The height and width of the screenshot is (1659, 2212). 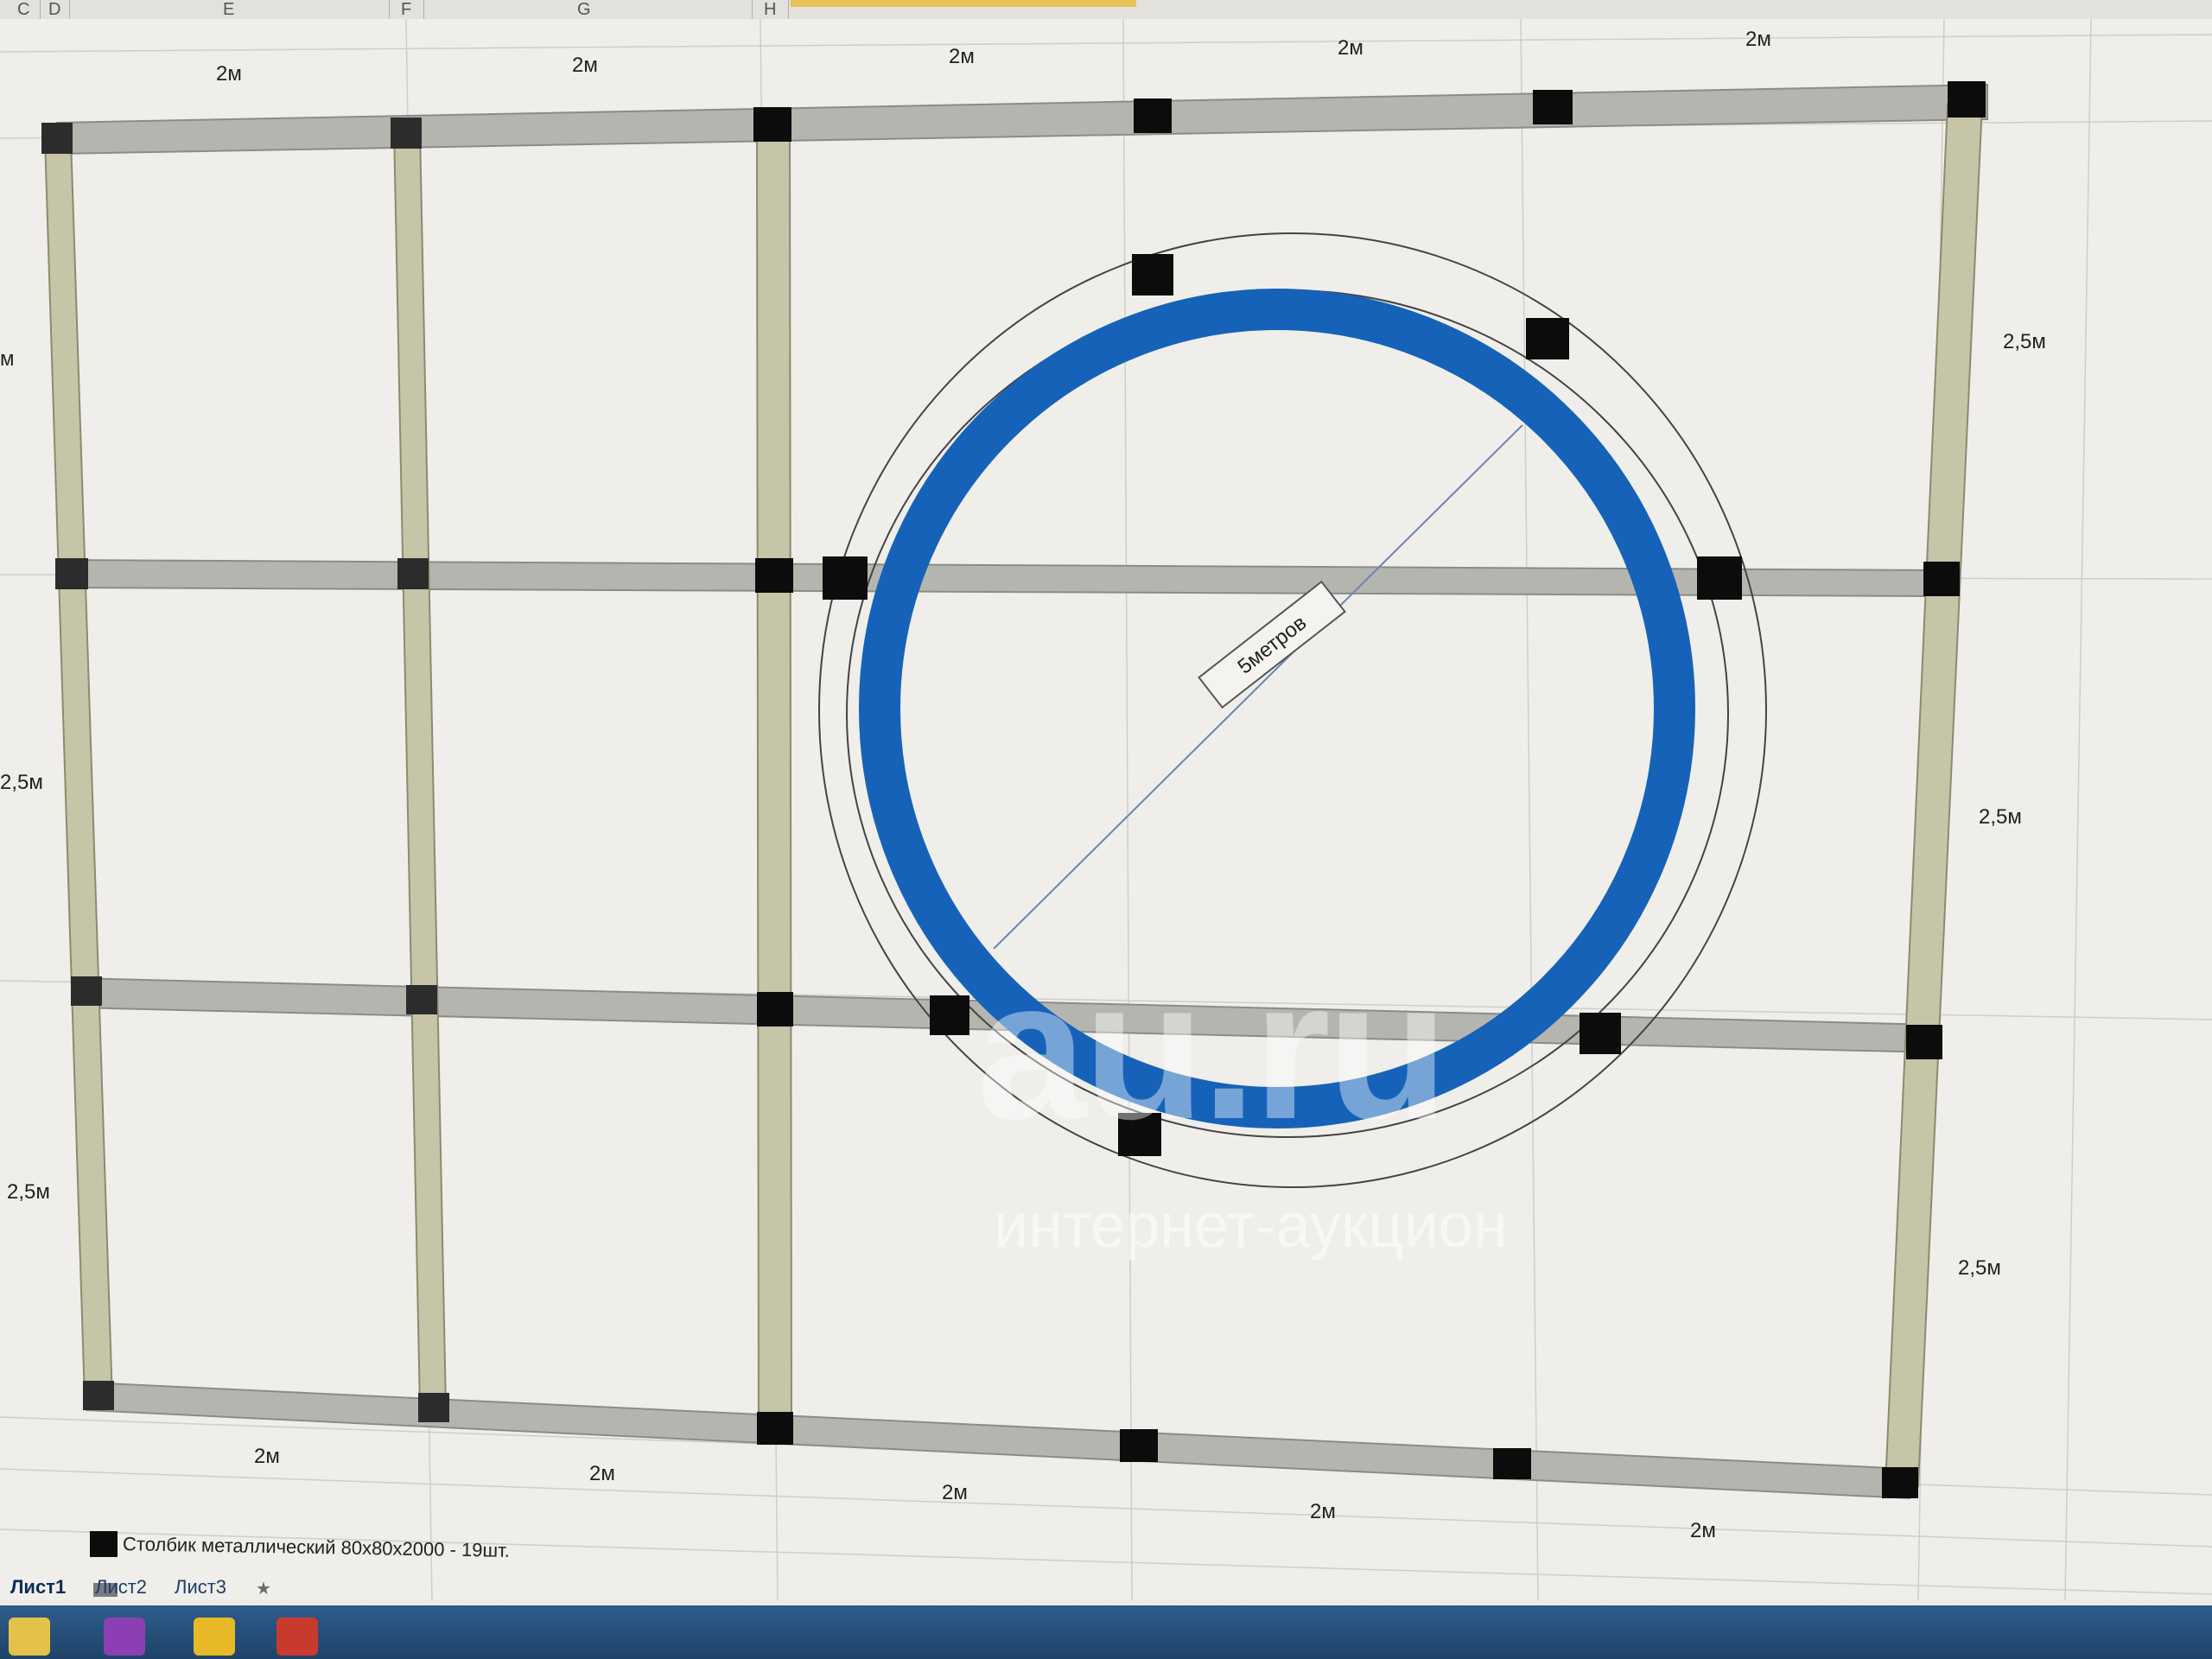 I want to click on dimension-right-3: 2,5м, so click(x=1979, y=1268).